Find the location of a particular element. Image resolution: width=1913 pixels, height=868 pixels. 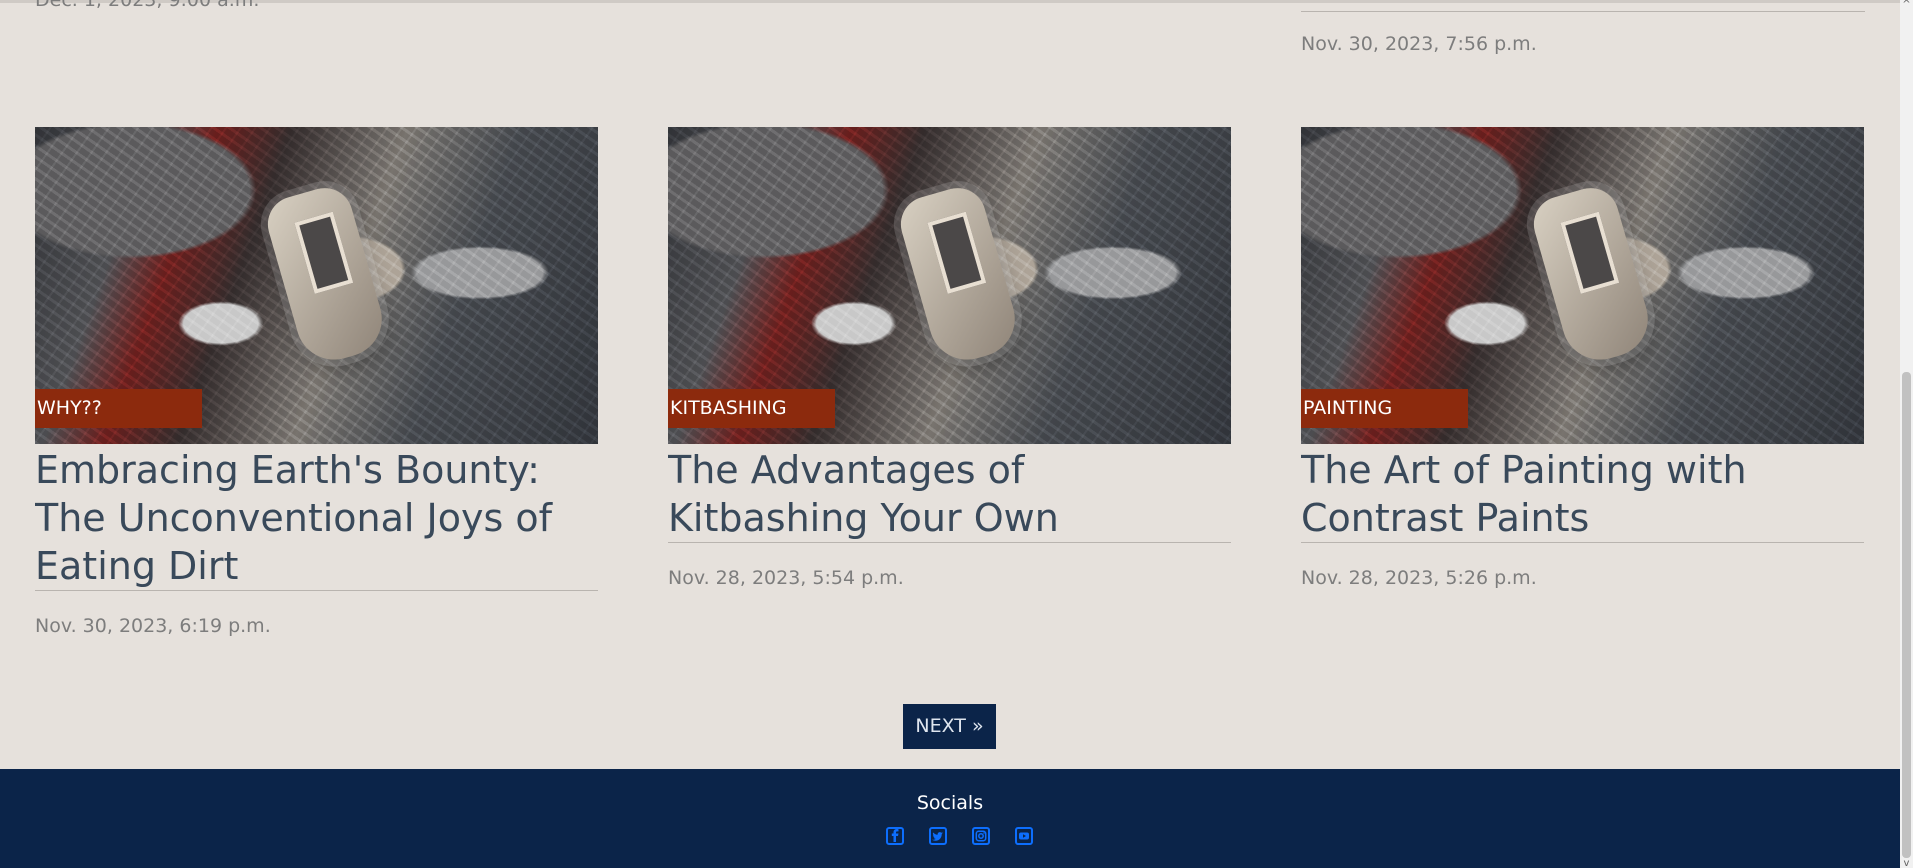

socials-title: Socials is located at coordinates (950, 803).